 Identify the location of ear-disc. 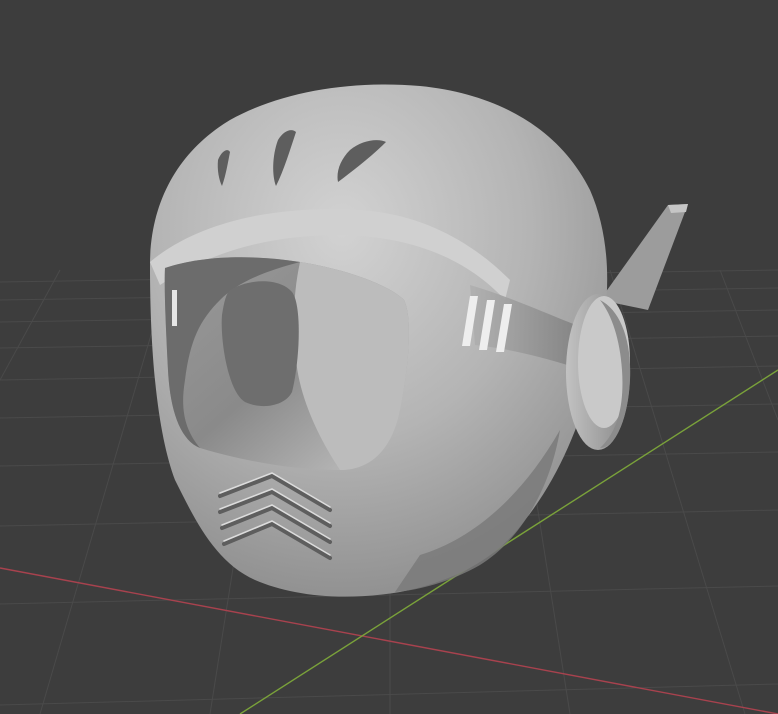
(598, 372).